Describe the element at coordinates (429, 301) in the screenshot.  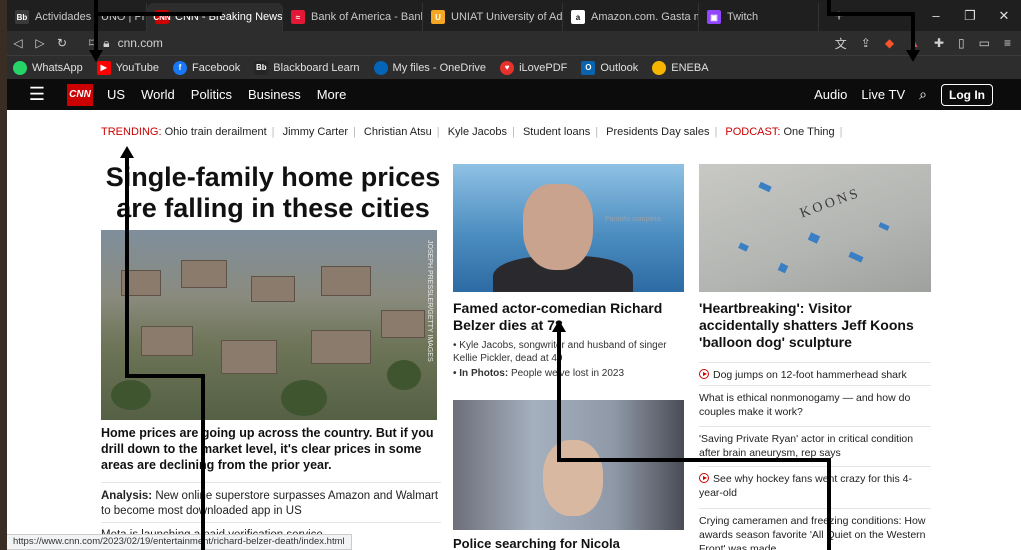
I see `photo-credit: JOSEPH PRESSLER/GETTY IMAGES` at that location.